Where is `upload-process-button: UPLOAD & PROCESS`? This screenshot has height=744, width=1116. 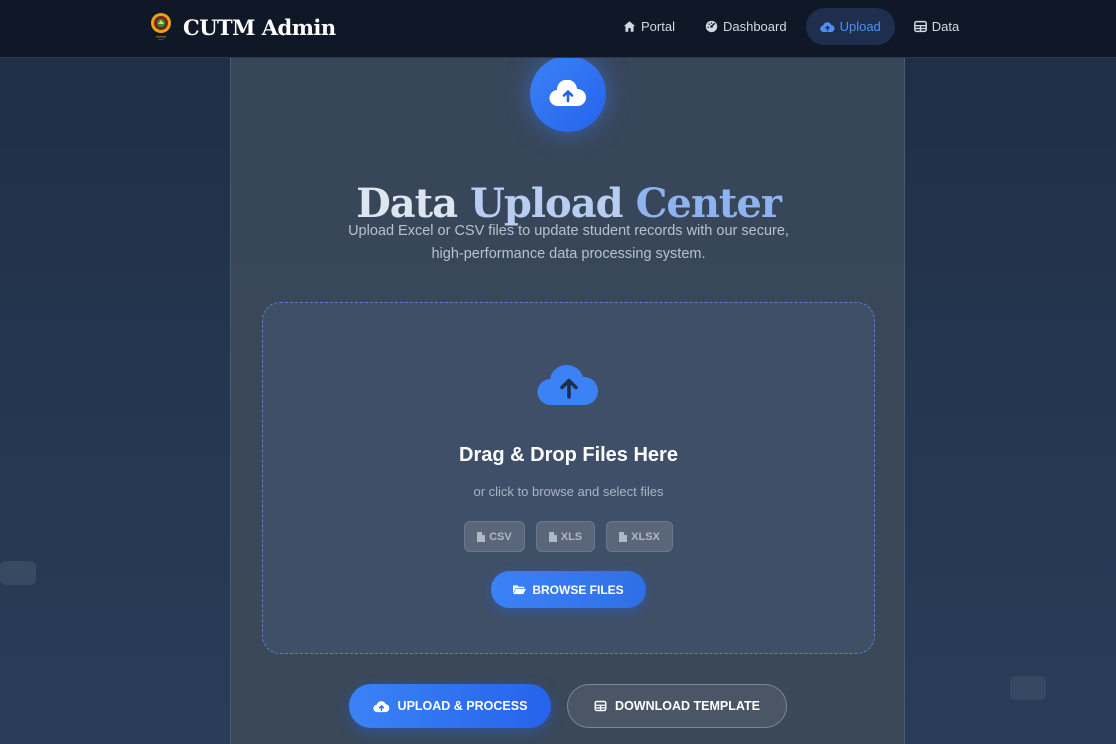 upload-process-button: UPLOAD & PROCESS is located at coordinates (450, 706).